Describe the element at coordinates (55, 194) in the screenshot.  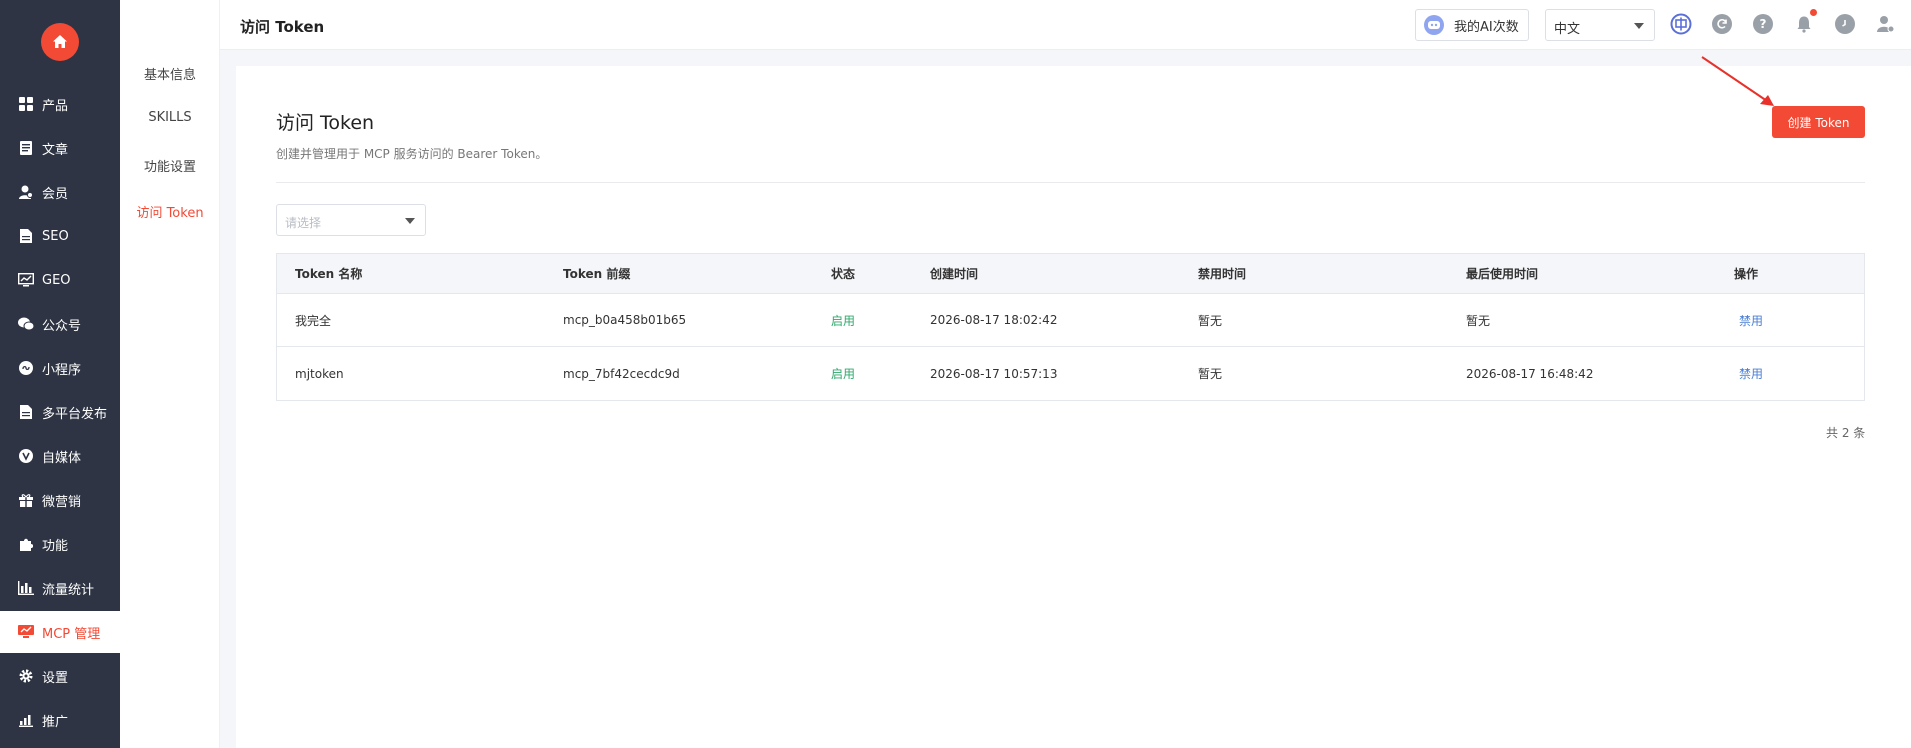
I see `nav-item-label: 会员` at that location.